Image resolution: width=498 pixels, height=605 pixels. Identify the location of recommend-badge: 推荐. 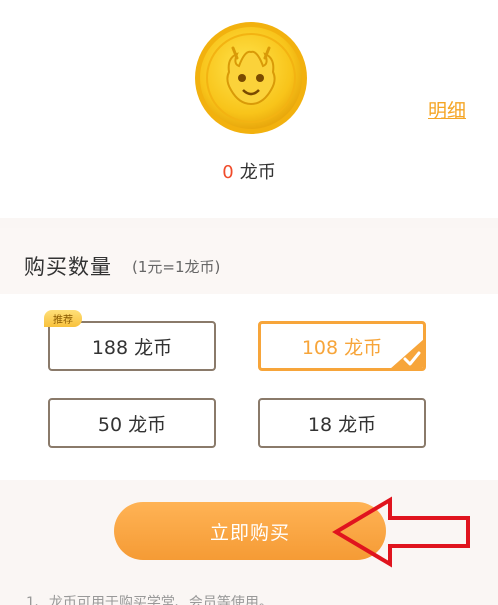
(63, 318).